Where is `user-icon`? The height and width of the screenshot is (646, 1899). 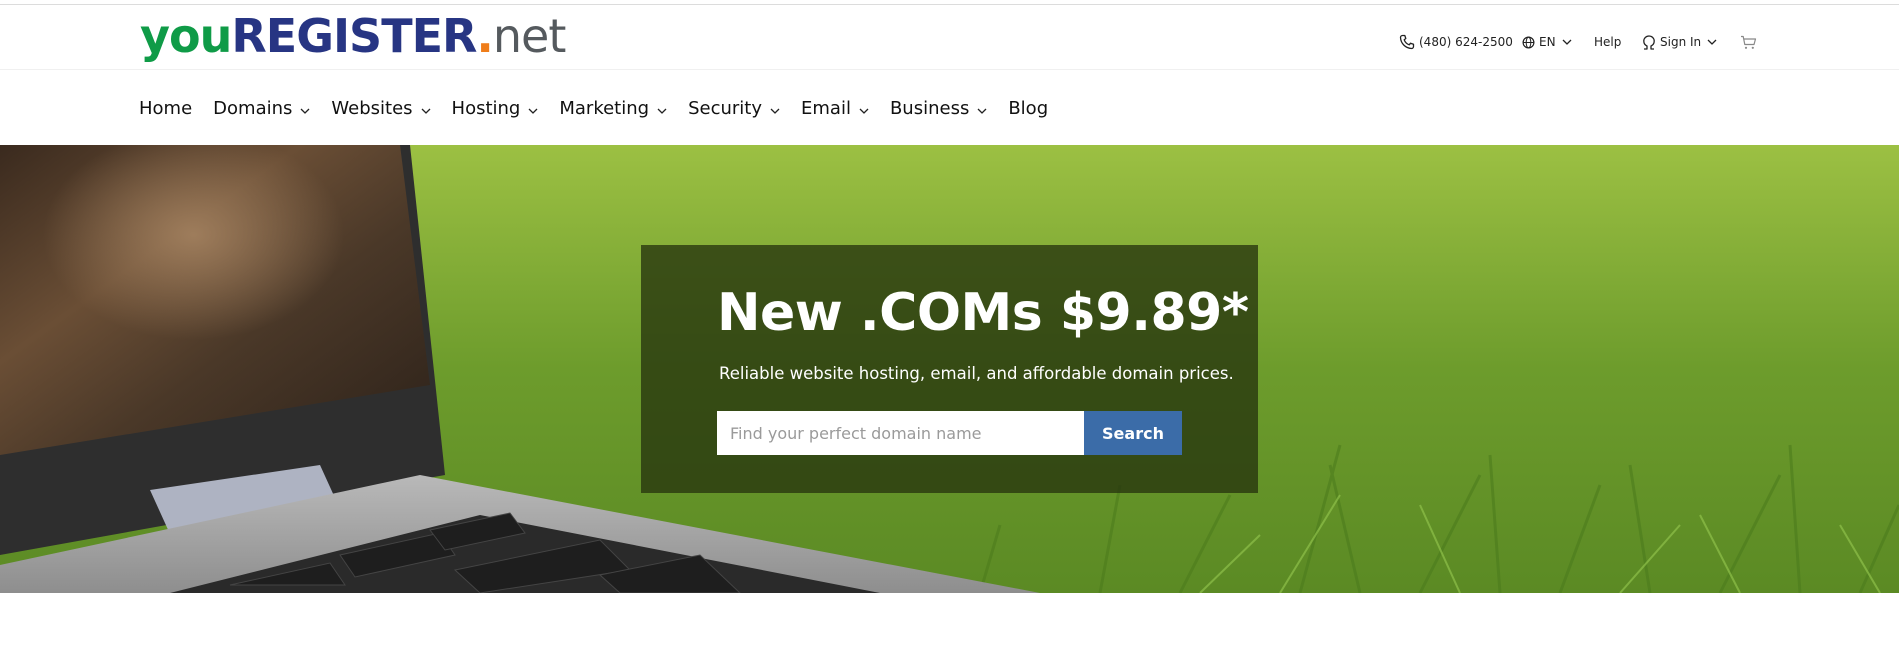
user-icon is located at coordinates (1649, 42).